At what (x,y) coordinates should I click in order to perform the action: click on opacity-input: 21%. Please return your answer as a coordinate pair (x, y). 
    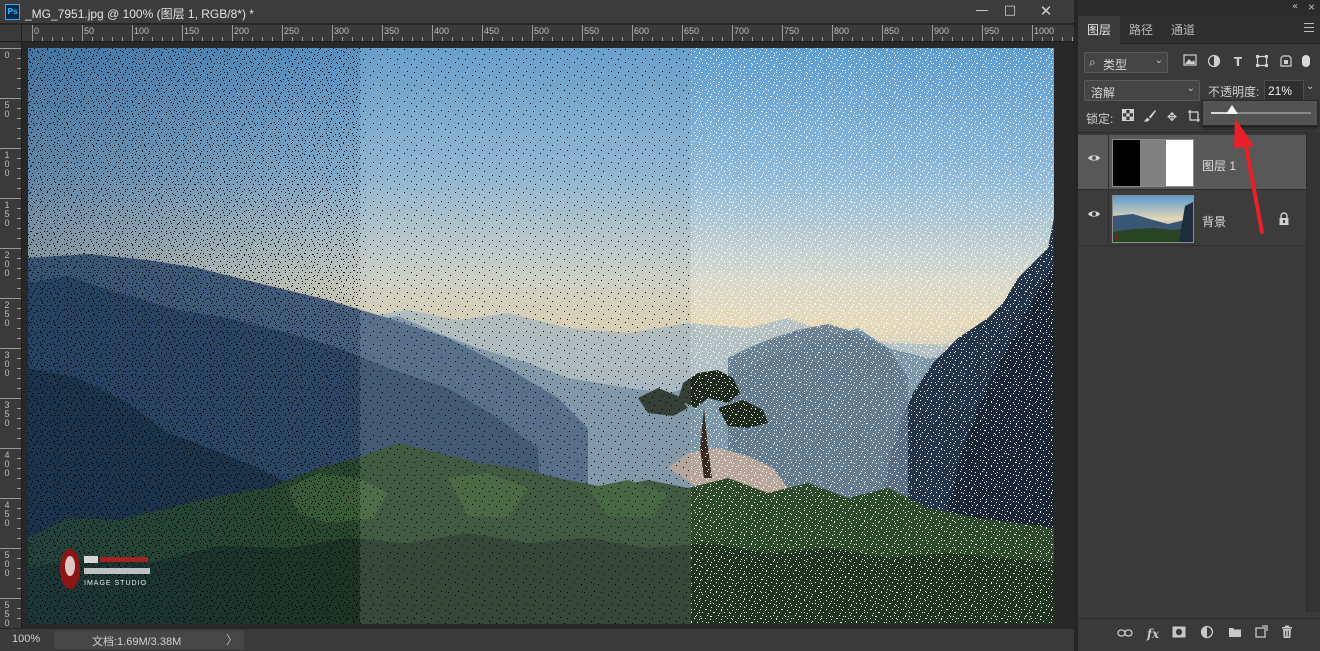
    Looking at the image, I should click on (1284, 90).